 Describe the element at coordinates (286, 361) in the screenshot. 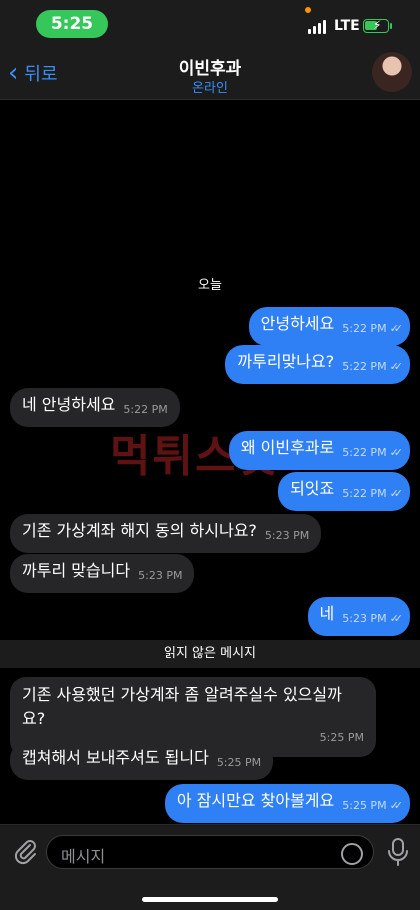

I see `message-text: 까투리맞나요?` at that location.